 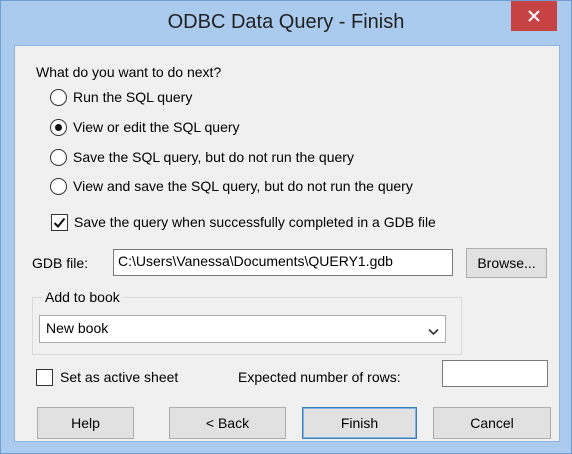 I want to click on gdb-file-input: C:\Users\Vanessa\Documents\QUERY1.gdb, so click(x=283, y=262).